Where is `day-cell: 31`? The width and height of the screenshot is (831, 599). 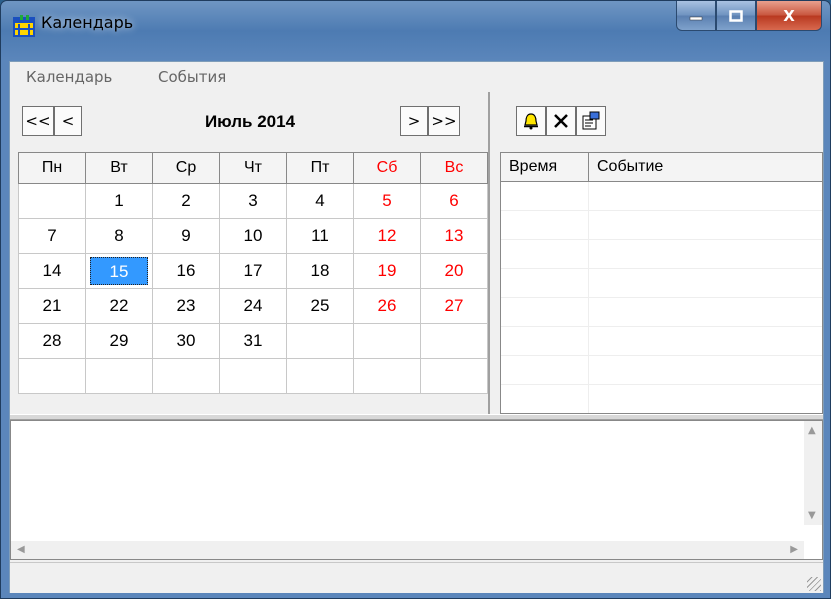 day-cell: 31 is located at coordinates (253, 341).